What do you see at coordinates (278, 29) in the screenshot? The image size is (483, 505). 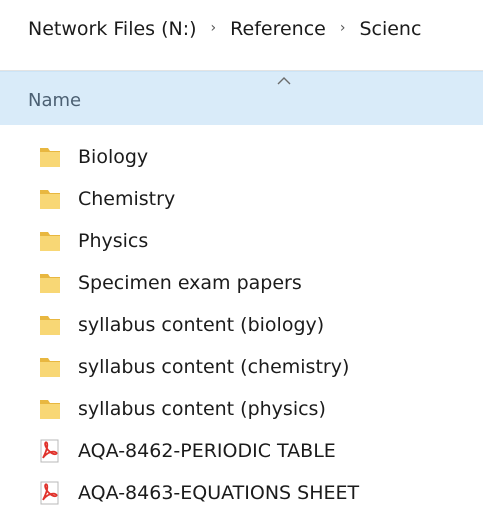 I see `breadcrumb-reference: Reference` at bounding box center [278, 29].